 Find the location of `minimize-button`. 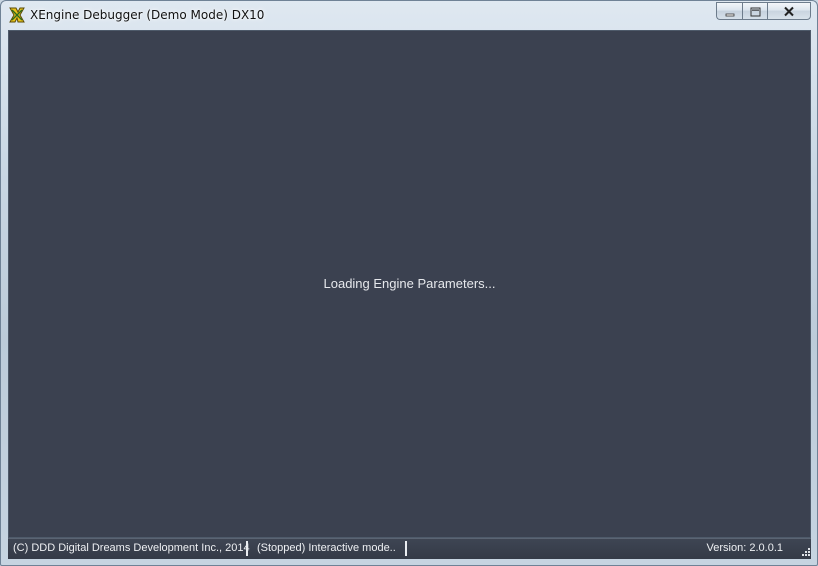

minimize-button is located at coordinates (729, 11).